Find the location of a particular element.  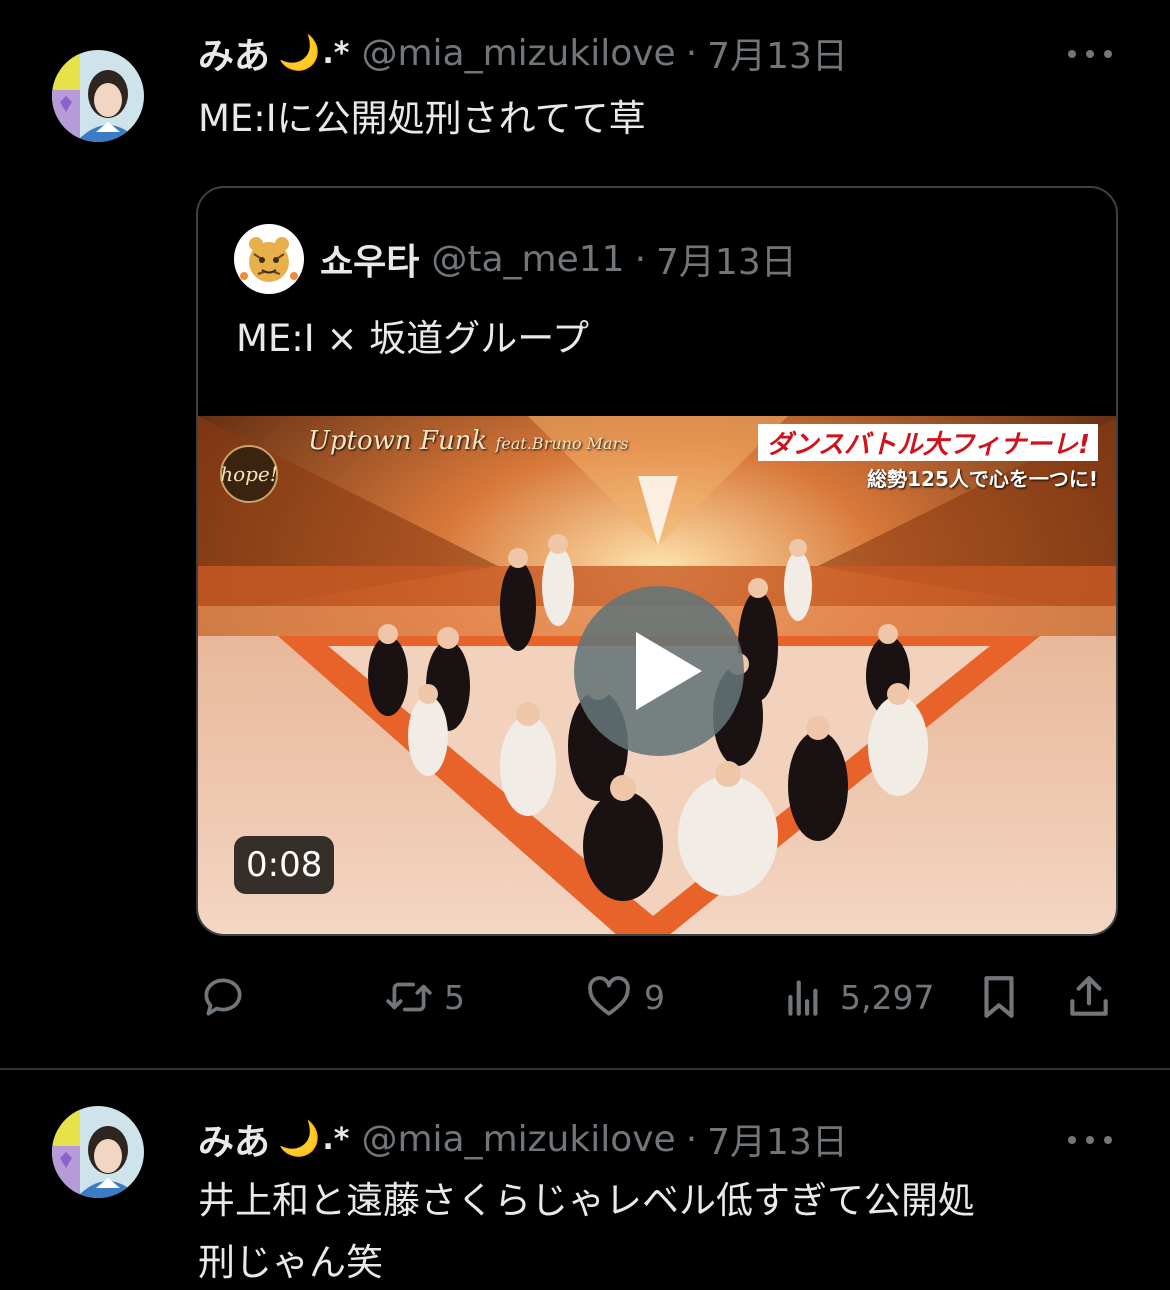

share-button is located at coordinates (1089, 997).